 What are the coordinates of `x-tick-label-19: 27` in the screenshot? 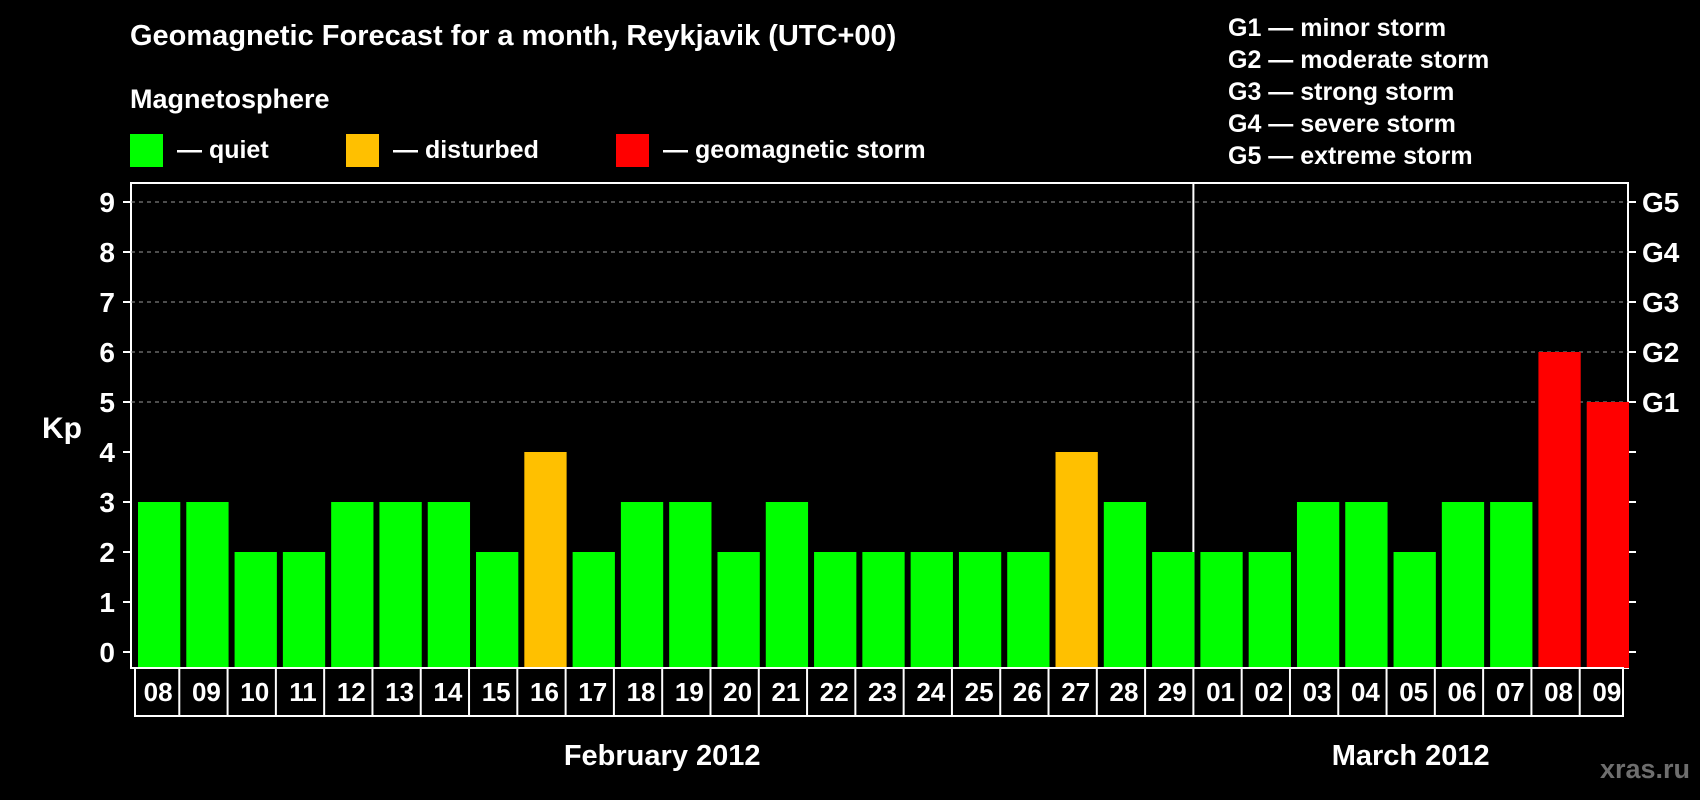 It's located at (1075, 692).